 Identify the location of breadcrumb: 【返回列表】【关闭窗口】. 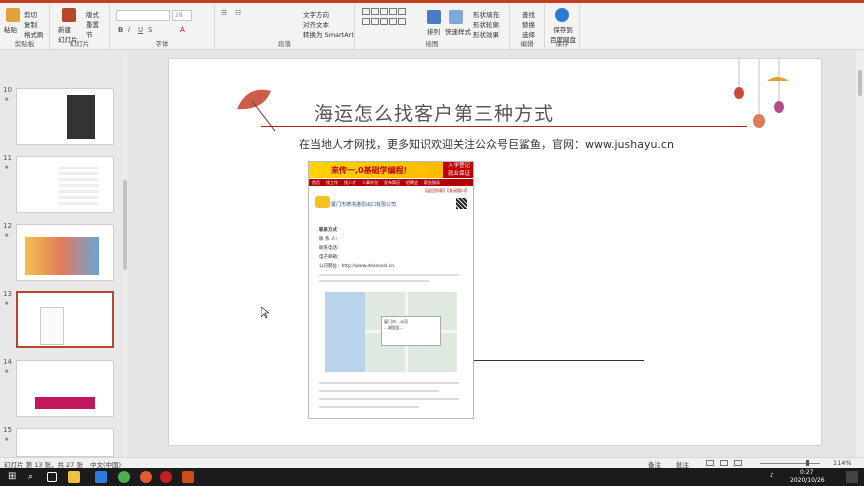
(446, 190).